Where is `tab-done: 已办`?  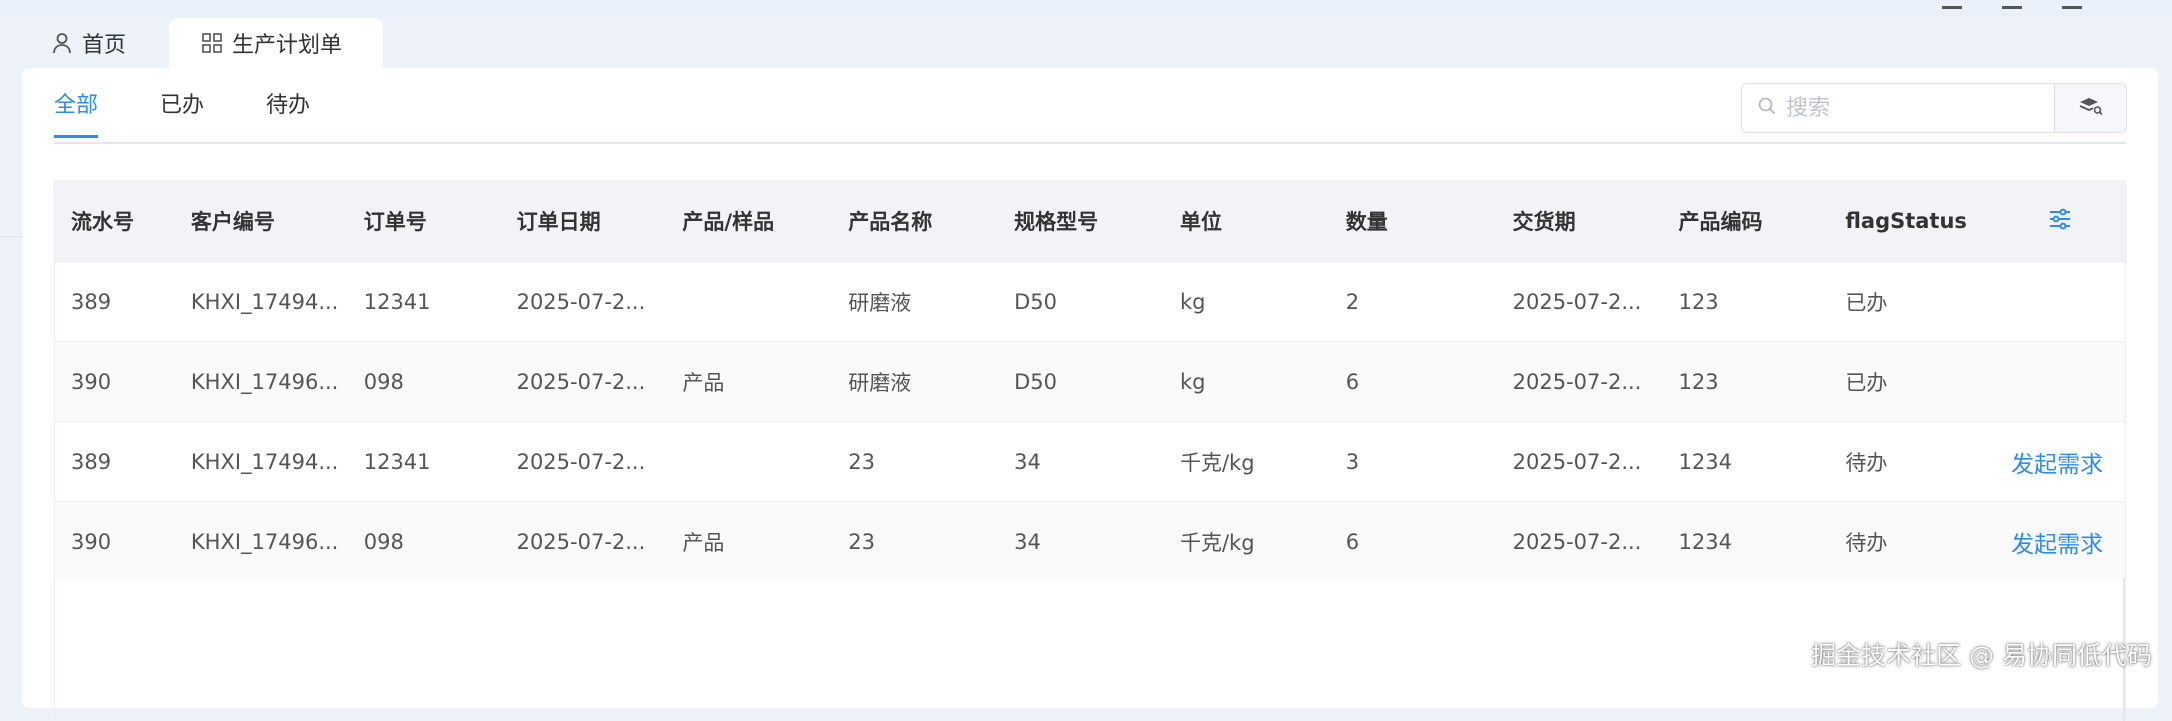
tab-done: 已办 is located at coordinates (182, 114).